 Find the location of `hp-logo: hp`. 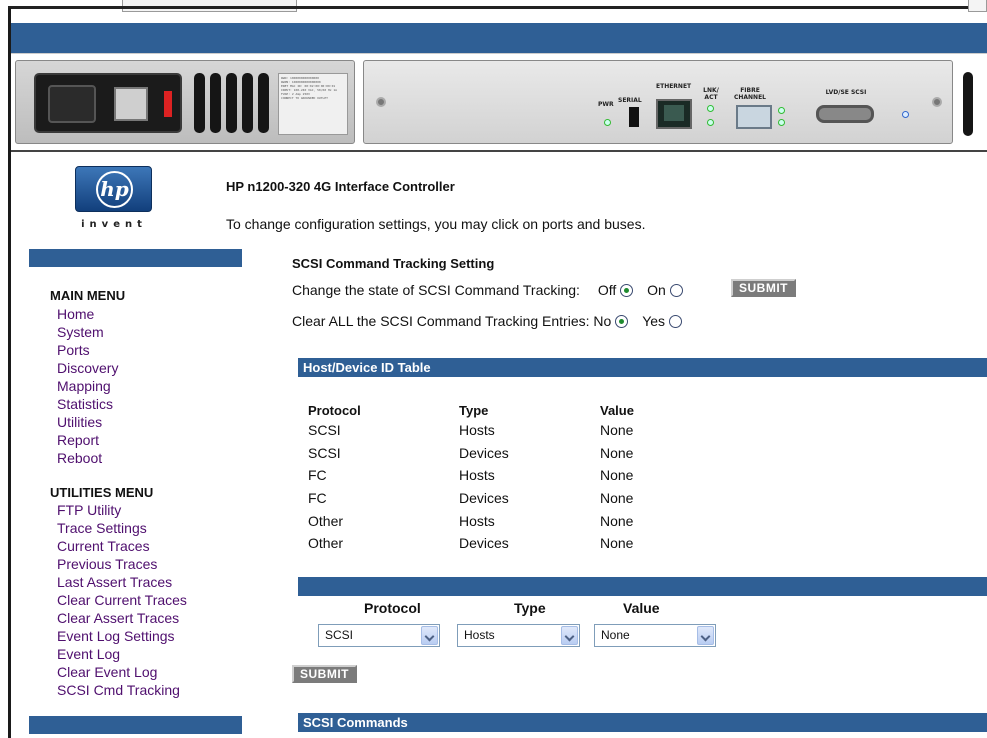

hp-logo: hp is located at coordinates (113, 189).